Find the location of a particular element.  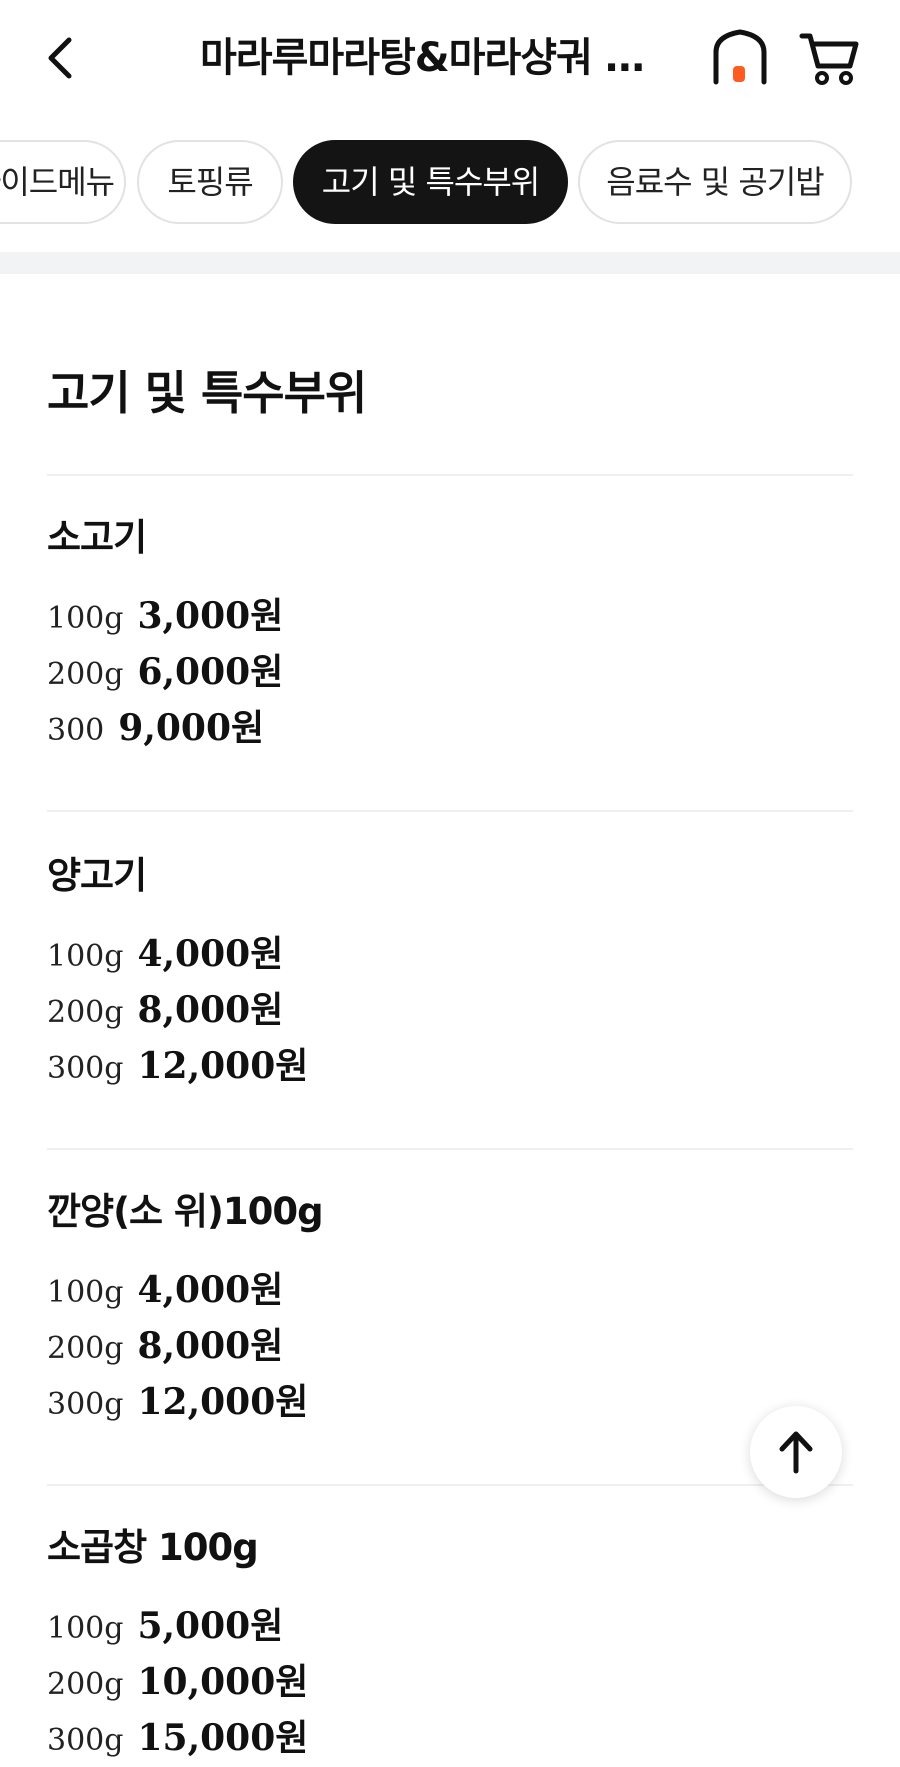

menu-item: 양고기 100g 4,000원 200g 8,000원 300g 12,000원 is located at coordinates (450, 972).